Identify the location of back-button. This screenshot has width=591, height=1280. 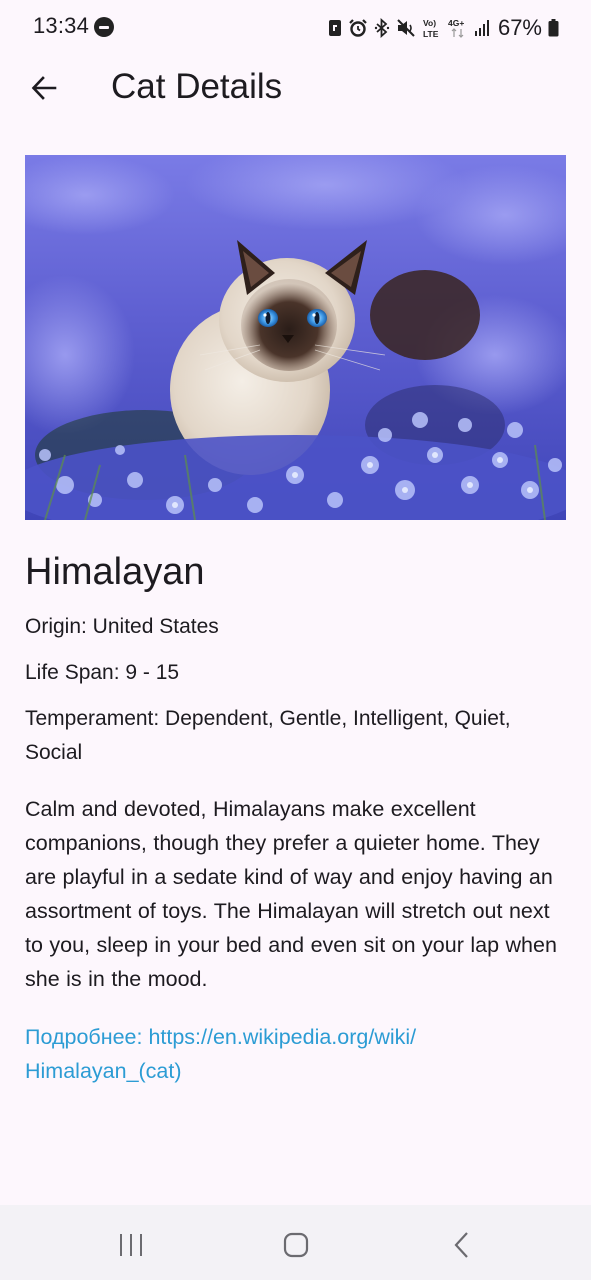
(44, 88).